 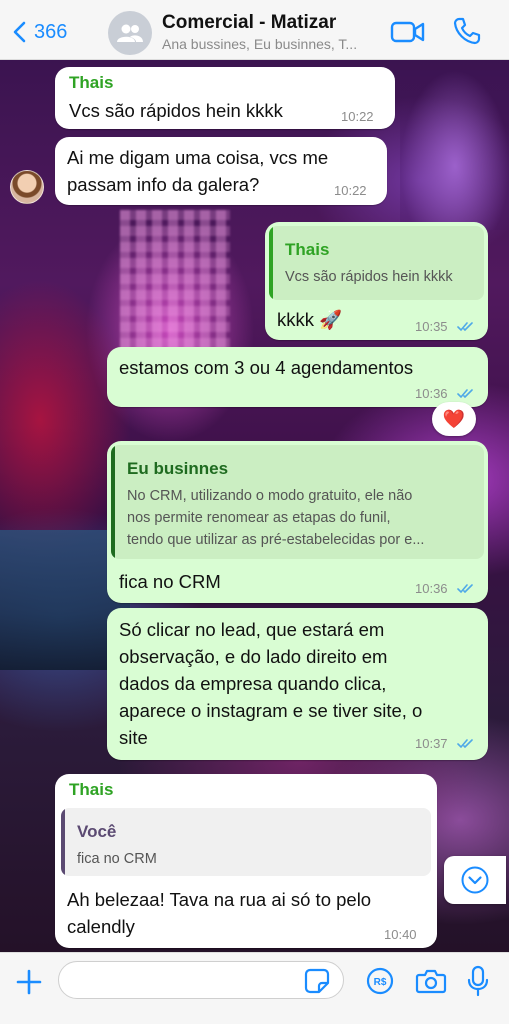 I want to click on message-bubble: Thais Vcs são rápidos hein kkkk 10:22, so click(x=225, y=98).